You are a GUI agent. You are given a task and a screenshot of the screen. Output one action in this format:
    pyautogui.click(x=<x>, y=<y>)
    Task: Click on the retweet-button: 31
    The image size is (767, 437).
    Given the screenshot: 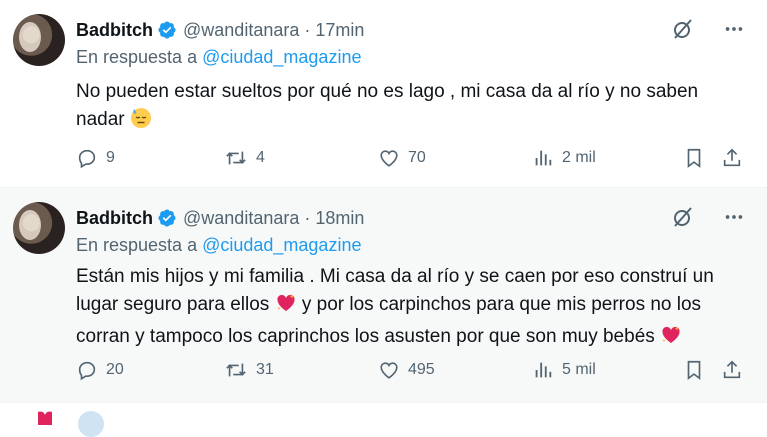 What is the action you would take?
    pyautogui.click(x=249, y=370)
    